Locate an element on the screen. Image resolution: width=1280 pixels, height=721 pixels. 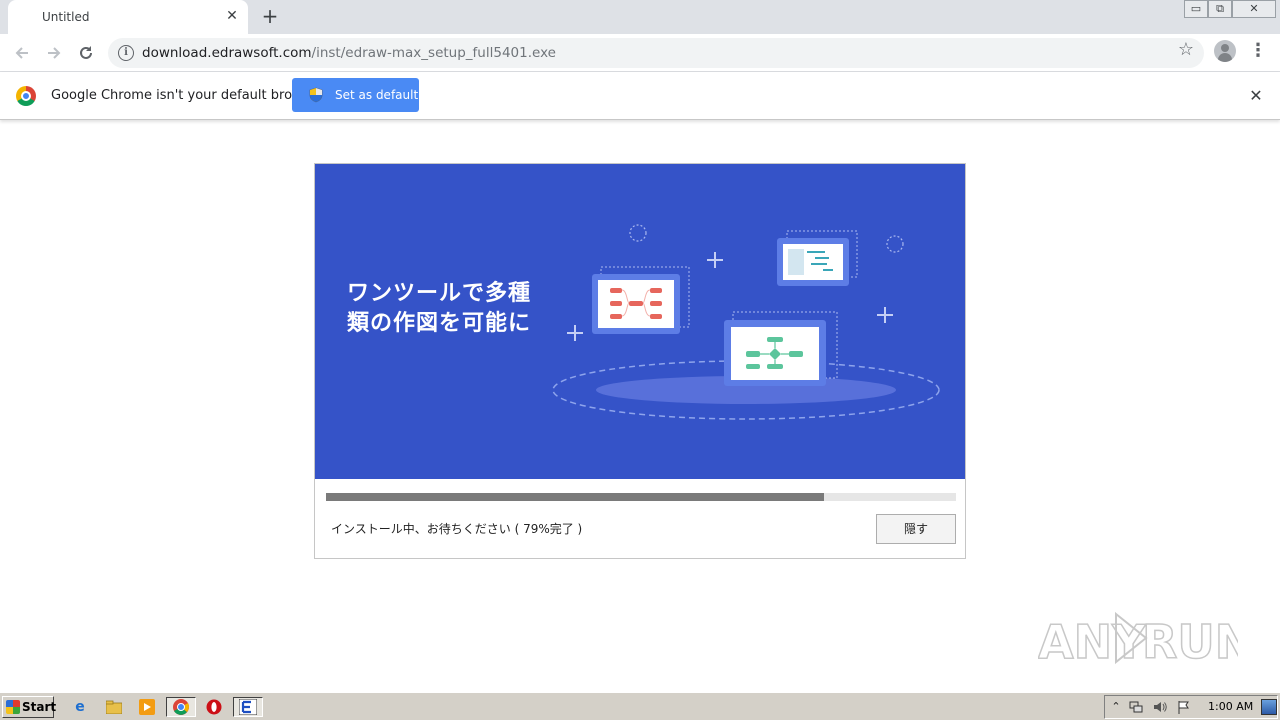
browser-tab: Untitled ✕ is located at coordinates (128, 17).